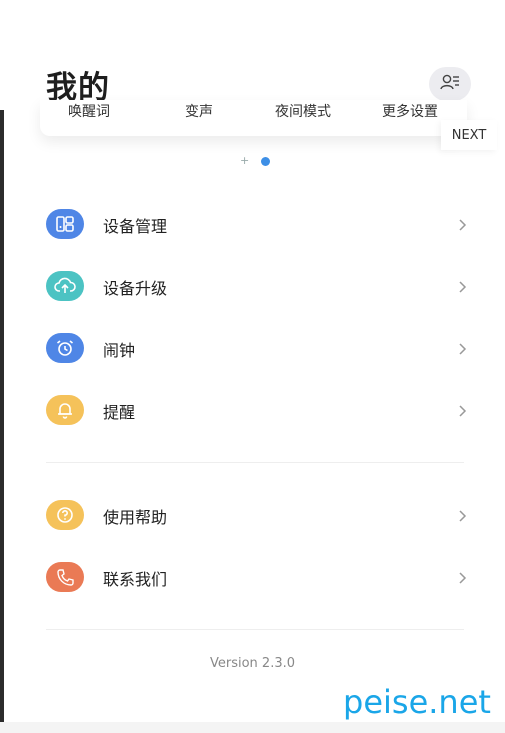 The height and width of the screenshot is (733, 505). I want to click on pager-plus: +, so click(245, 160).